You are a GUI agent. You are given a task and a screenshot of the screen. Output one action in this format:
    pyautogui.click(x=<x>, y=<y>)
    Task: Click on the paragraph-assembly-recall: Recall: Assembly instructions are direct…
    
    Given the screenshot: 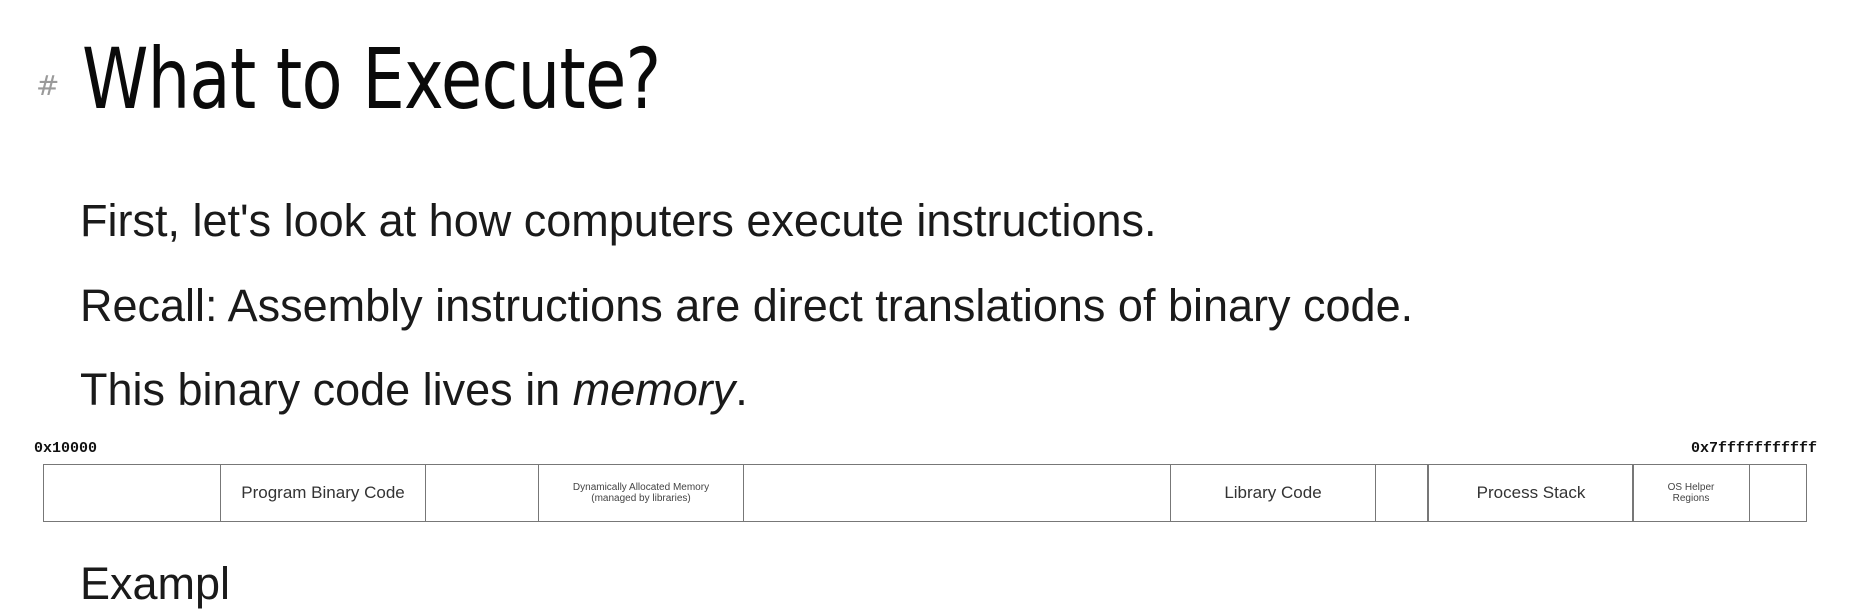 What is the action you would take?
    pyautogui.click(x=747, y=305)
    